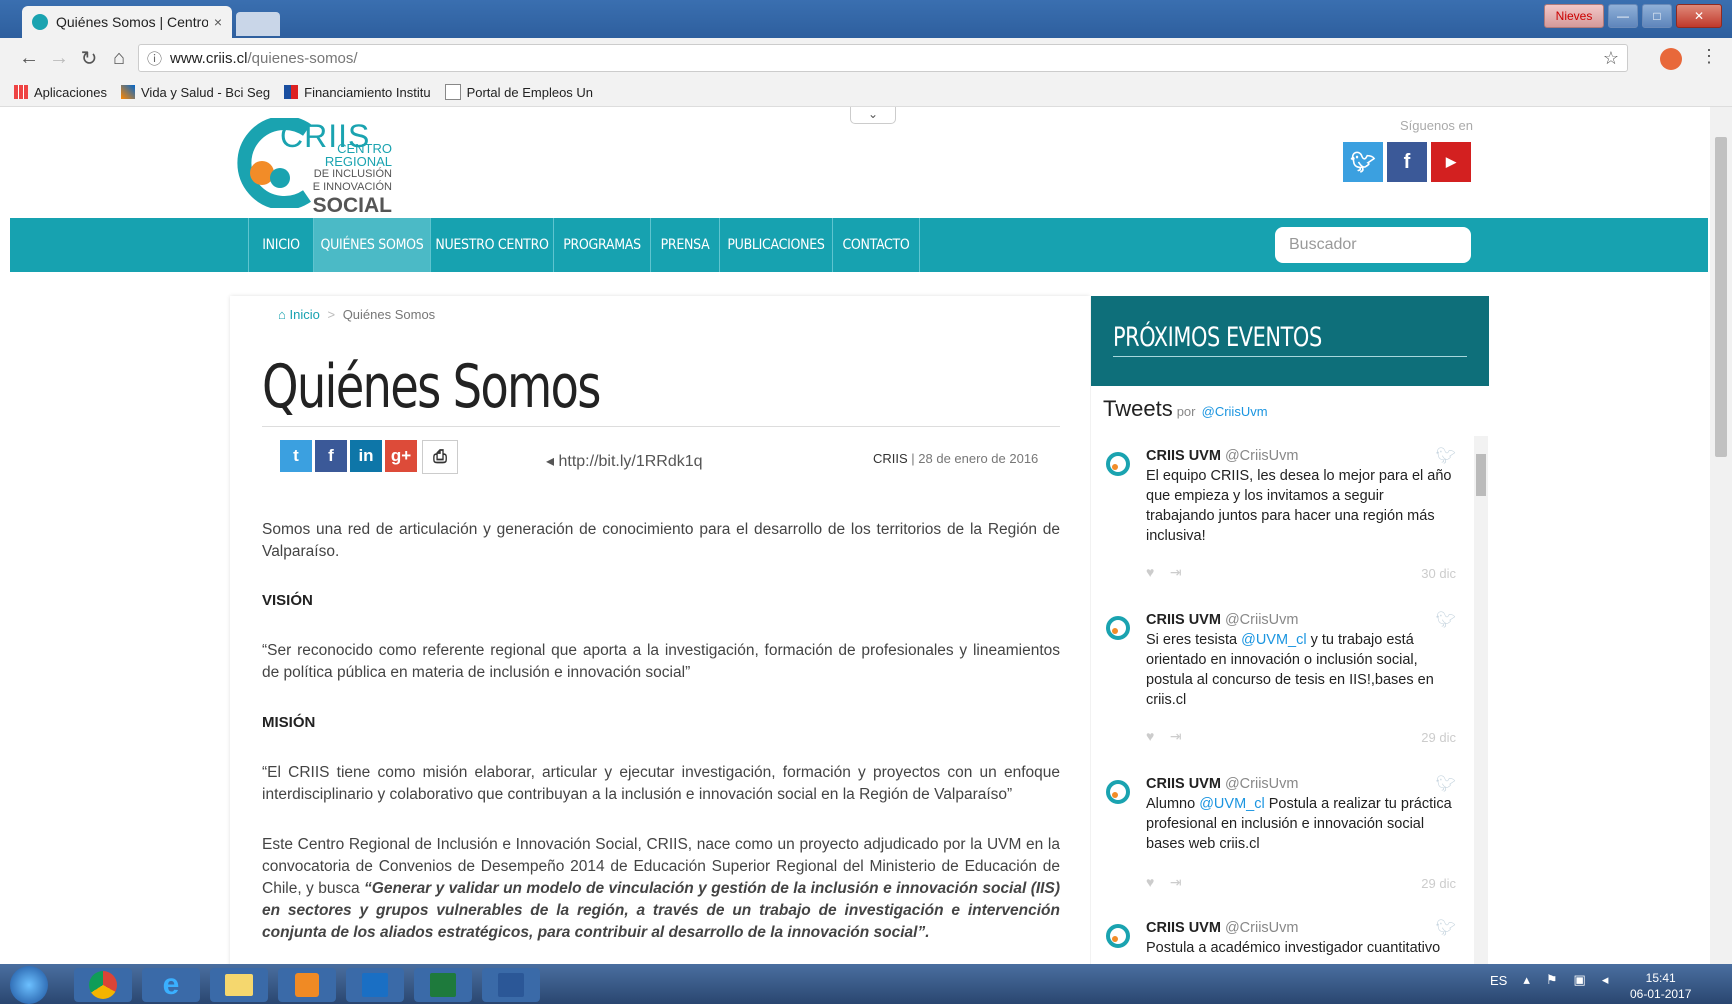 This screenshot has height=1004, width=1732. I want to click on start-button, so click(29, 985).